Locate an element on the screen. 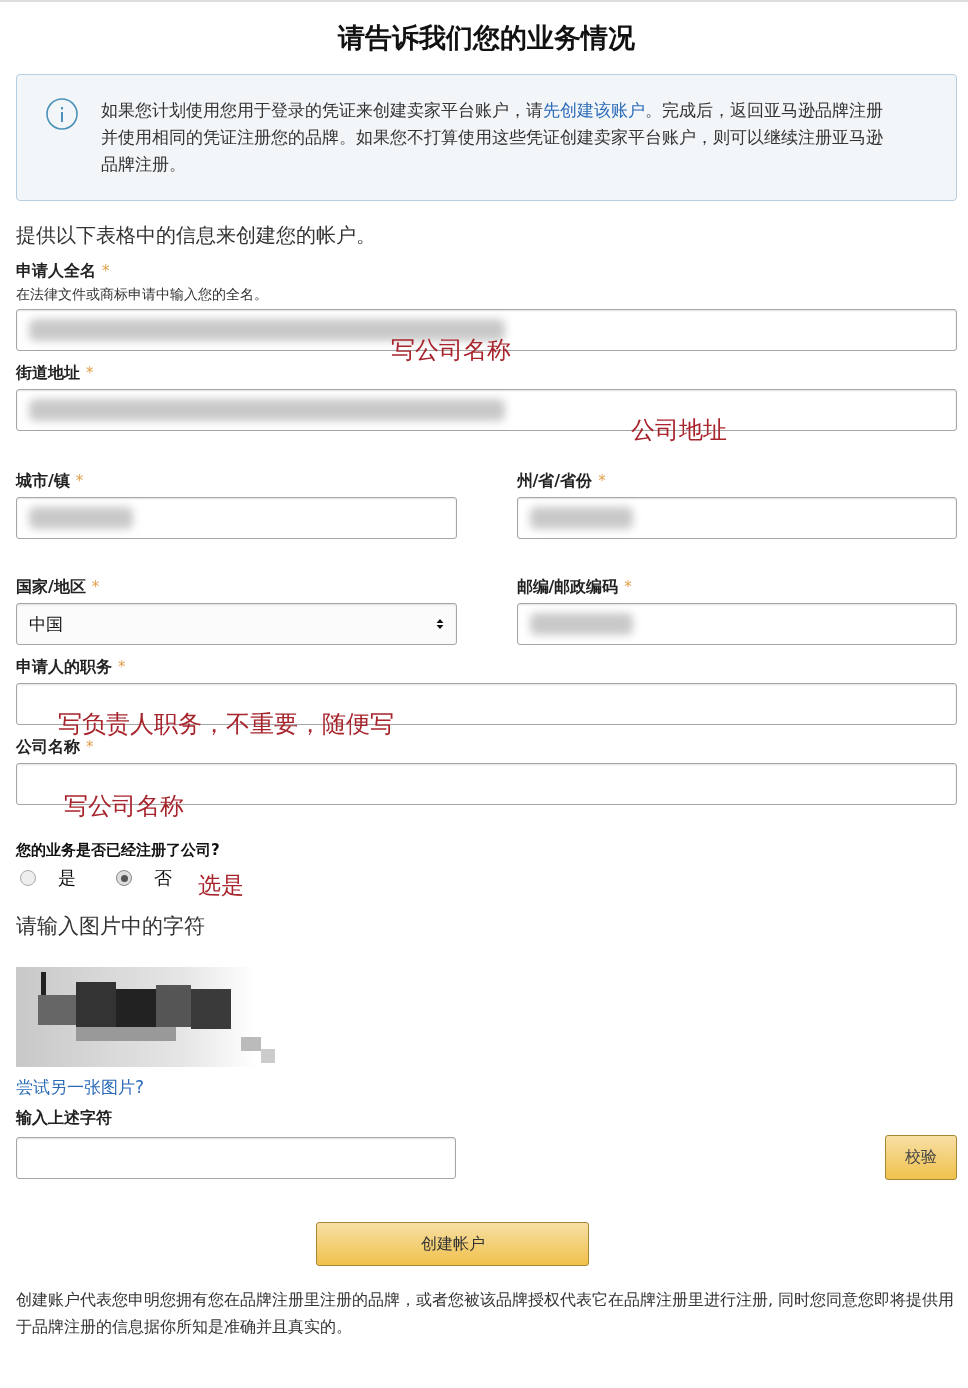 This screenshot has height=1388, width=968. field-label: 城市/镇 is located at coordinates (43, 481).